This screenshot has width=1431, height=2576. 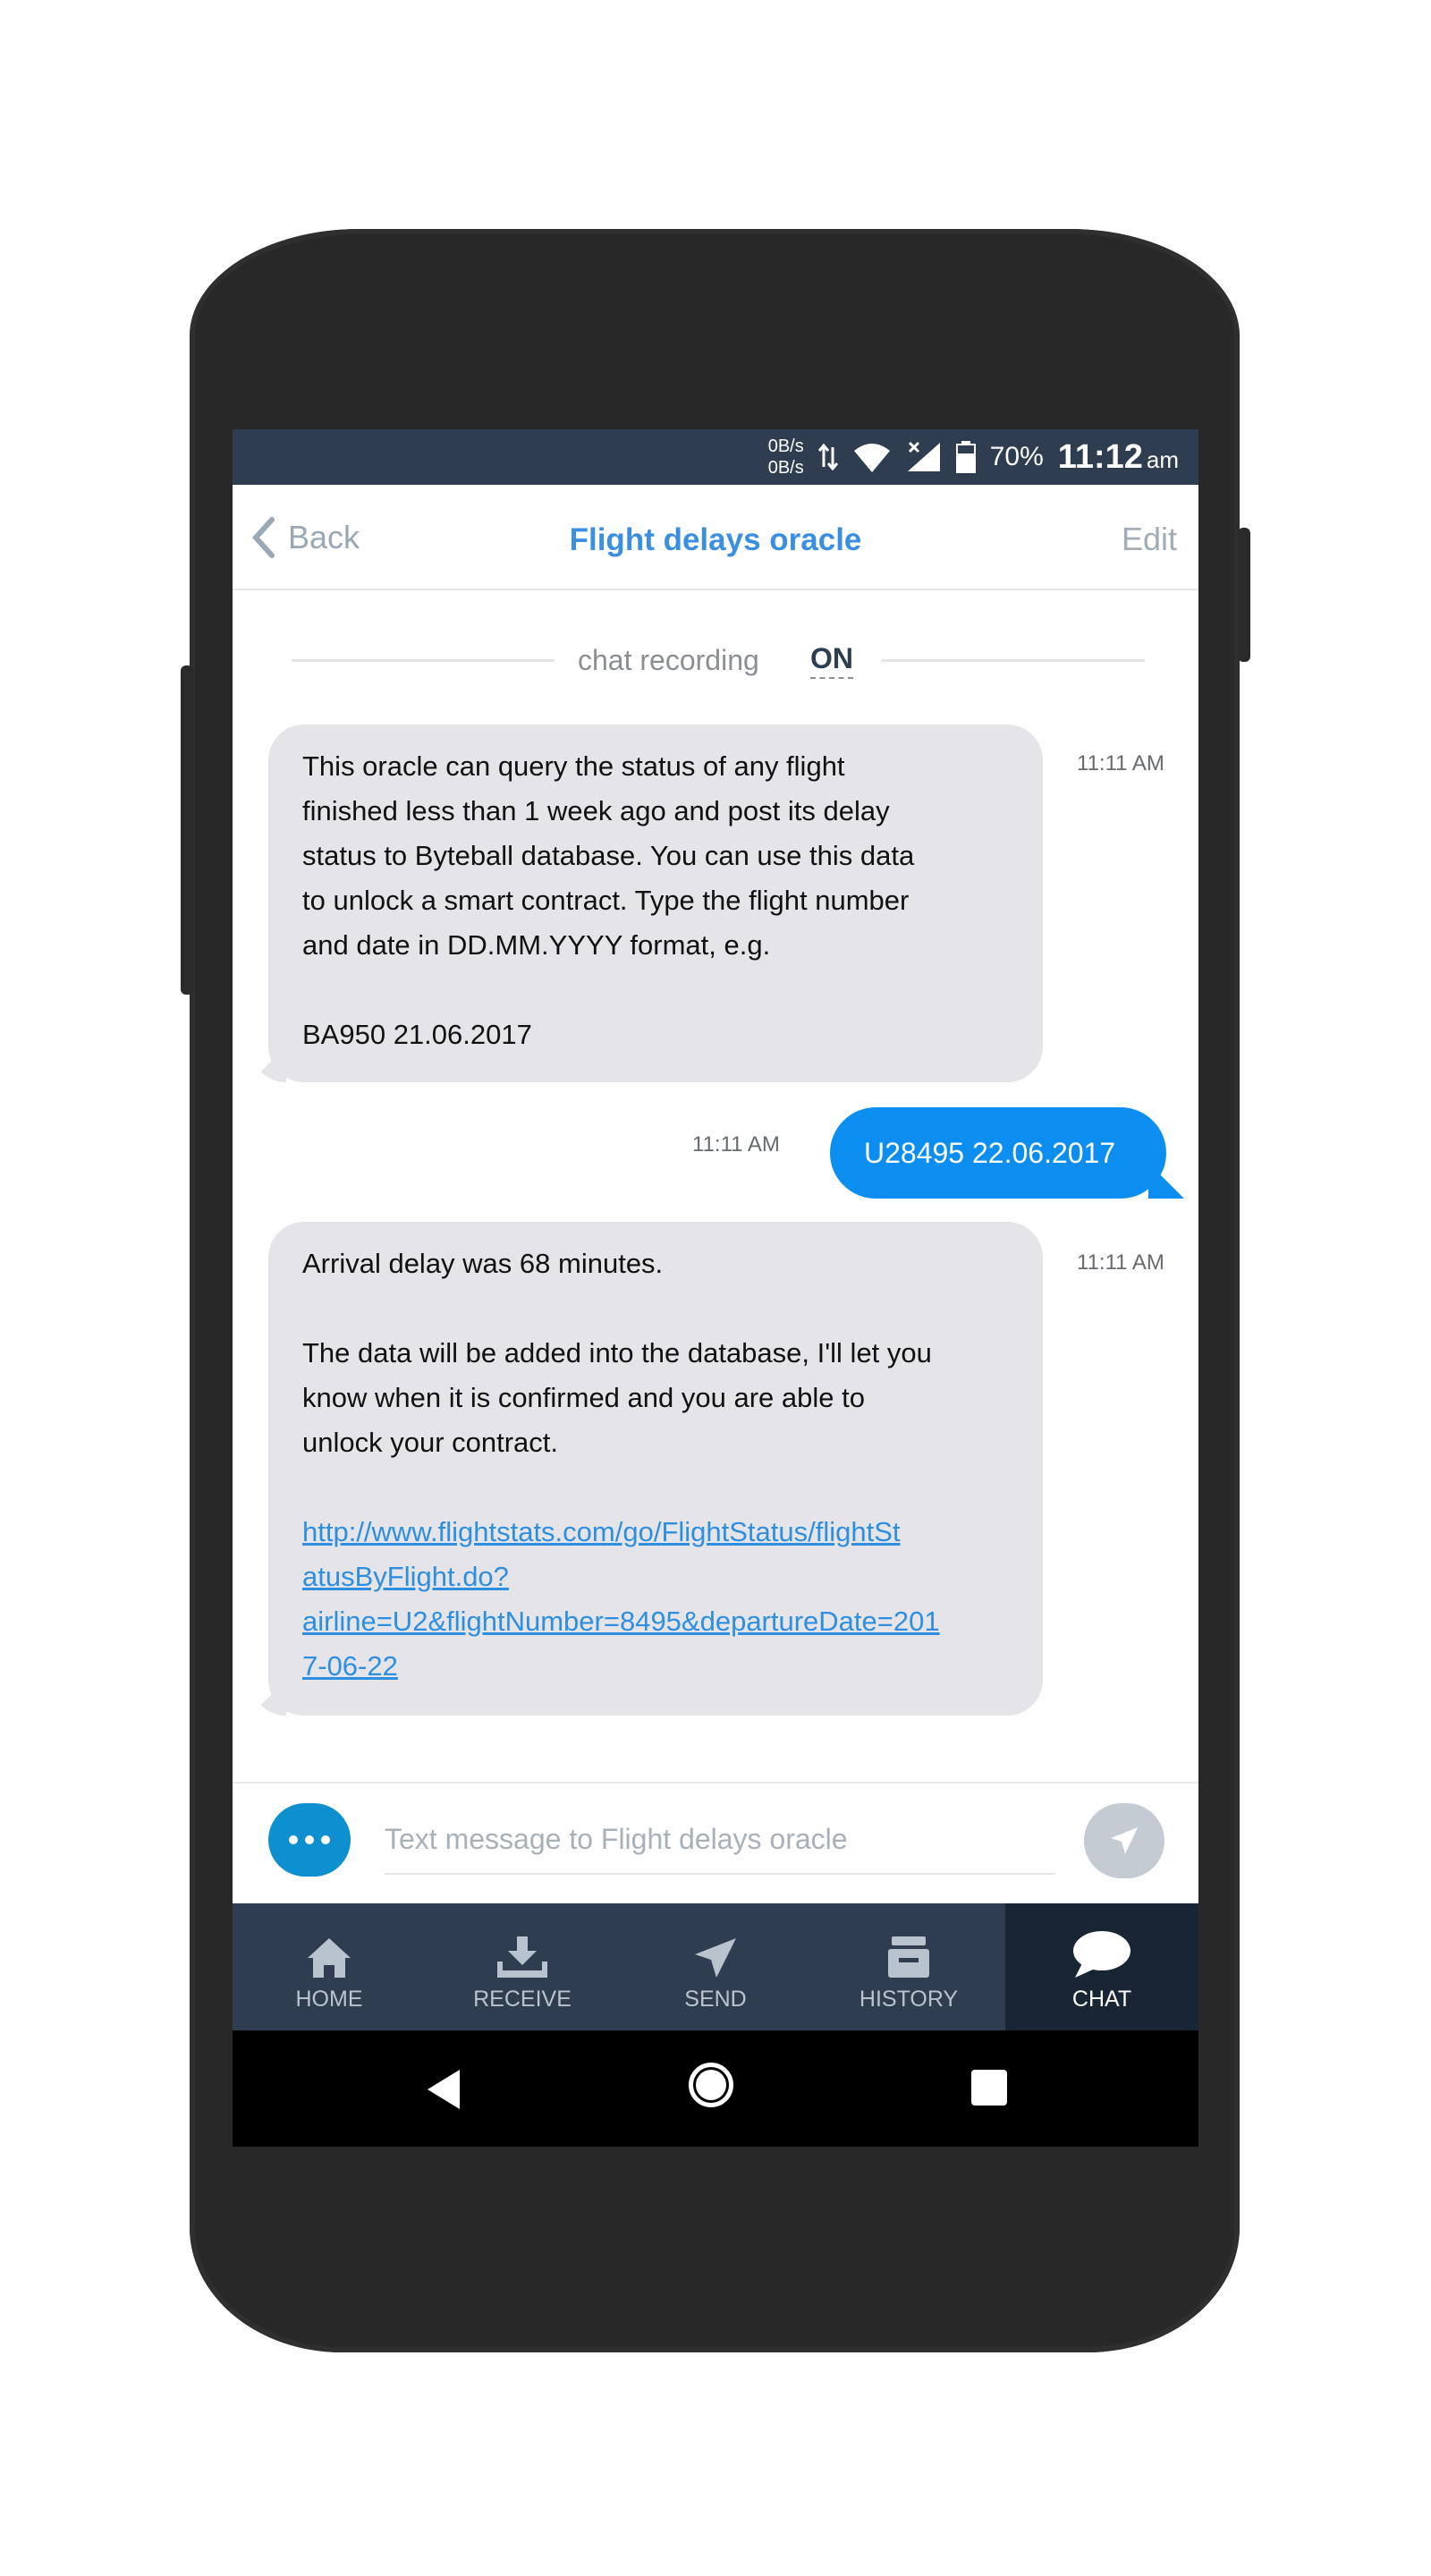 What do you see at coordinates (909, 1957) in the screenshot?
I see `archive-icon` at bounding box center [909, 1957].